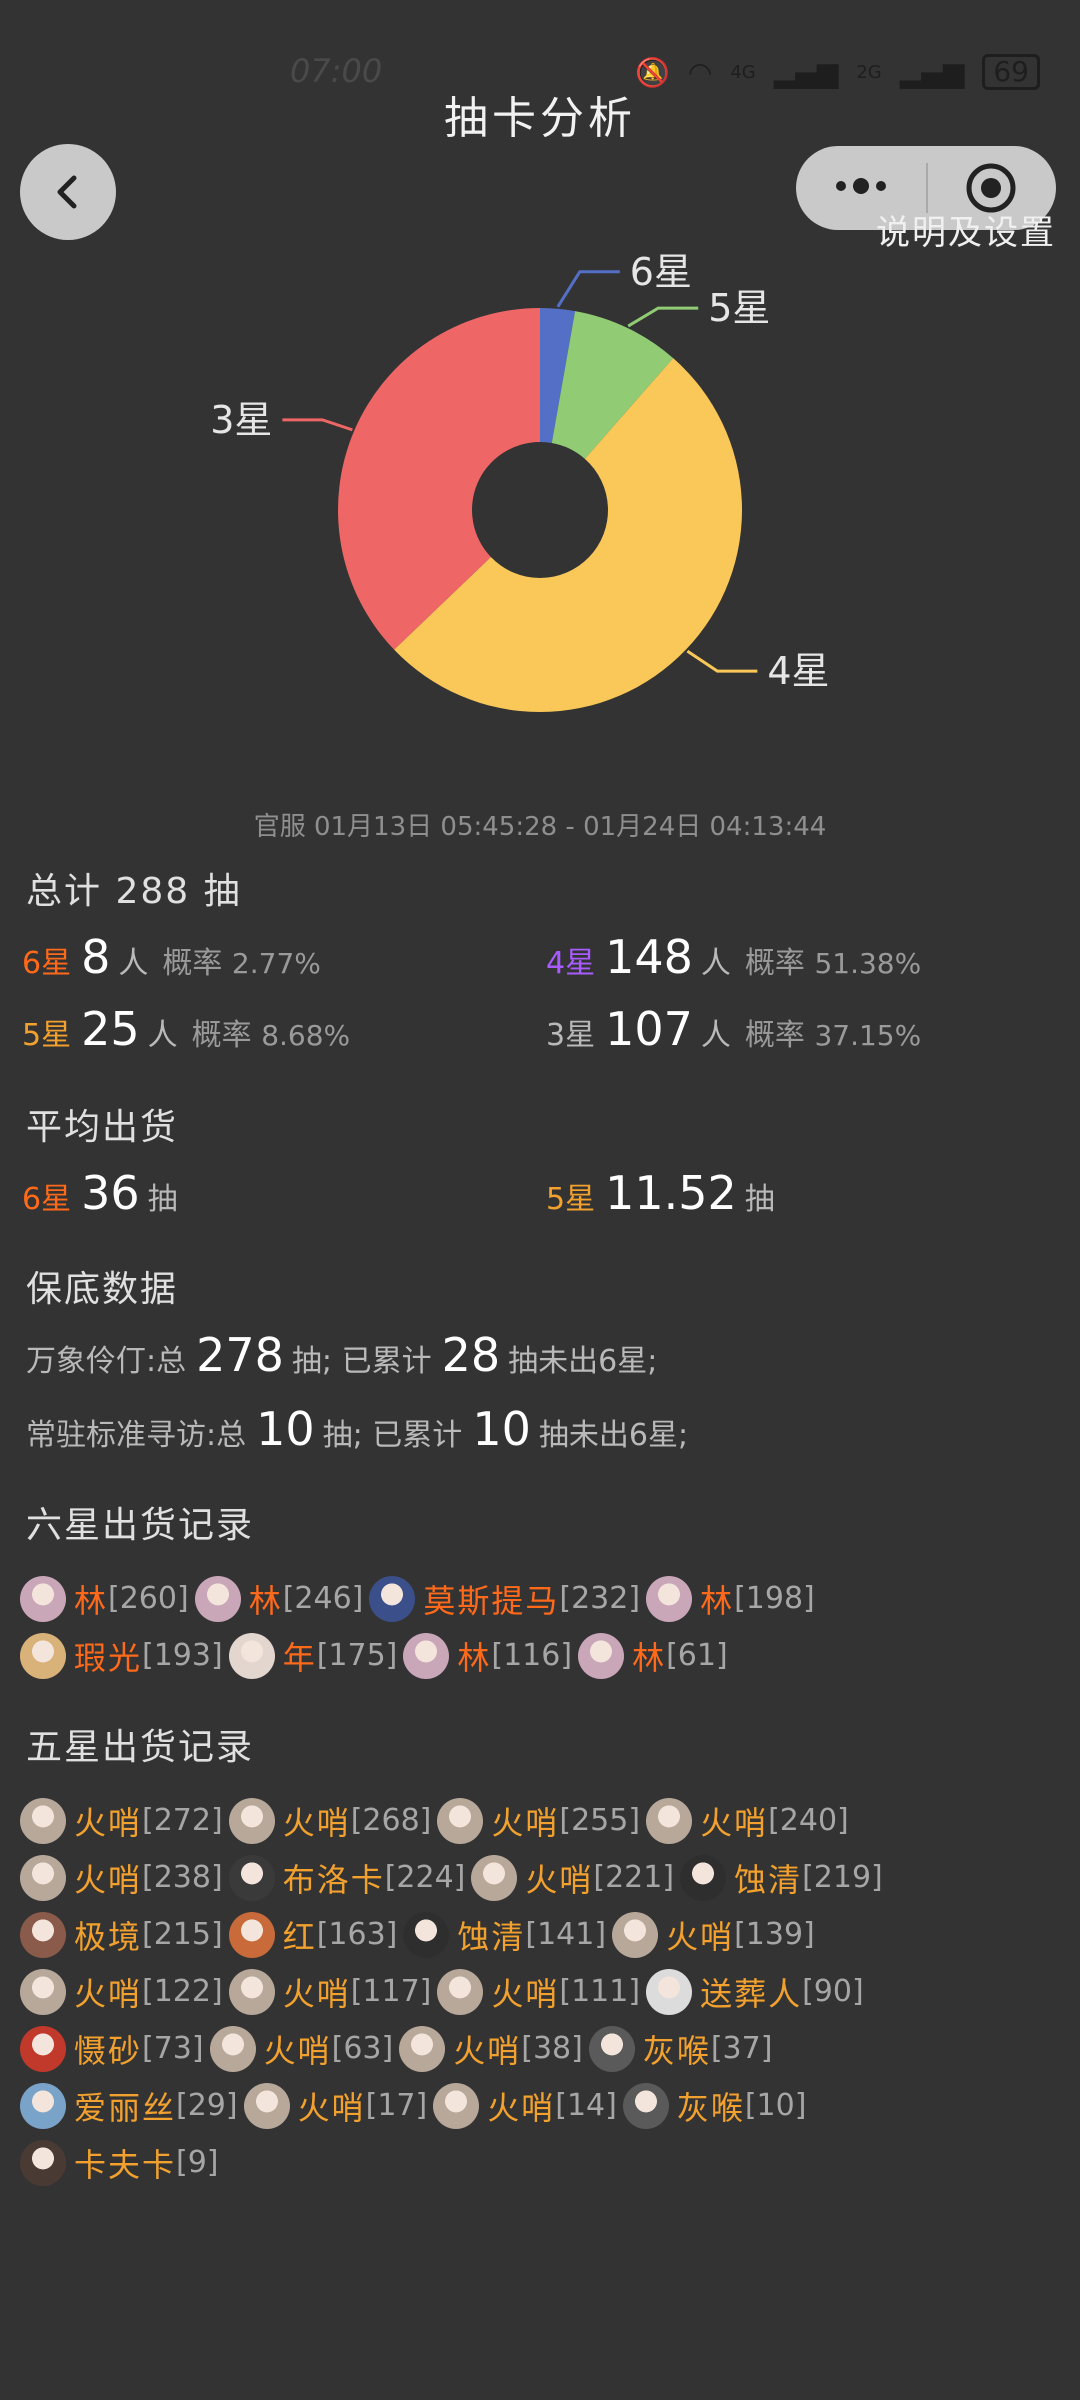  What do you see at coordinates (333, 1879) in the screenshot?
I see `operator-name: 布洛卡` at bounding box center [333, 1879].